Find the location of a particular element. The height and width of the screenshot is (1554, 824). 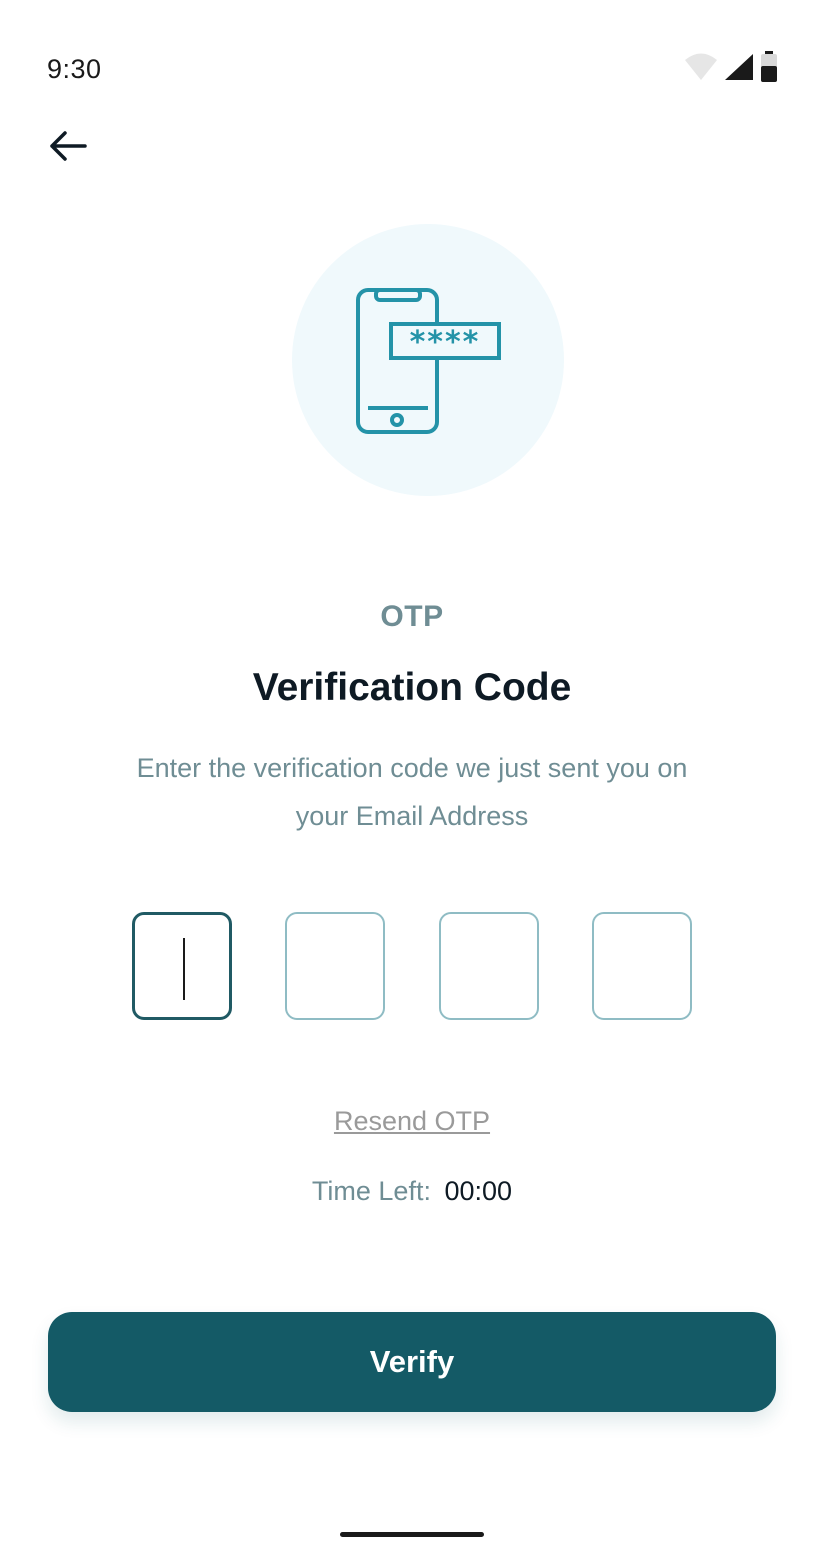

otp-eyebrow: OTP is located at coordinates (412, 616).